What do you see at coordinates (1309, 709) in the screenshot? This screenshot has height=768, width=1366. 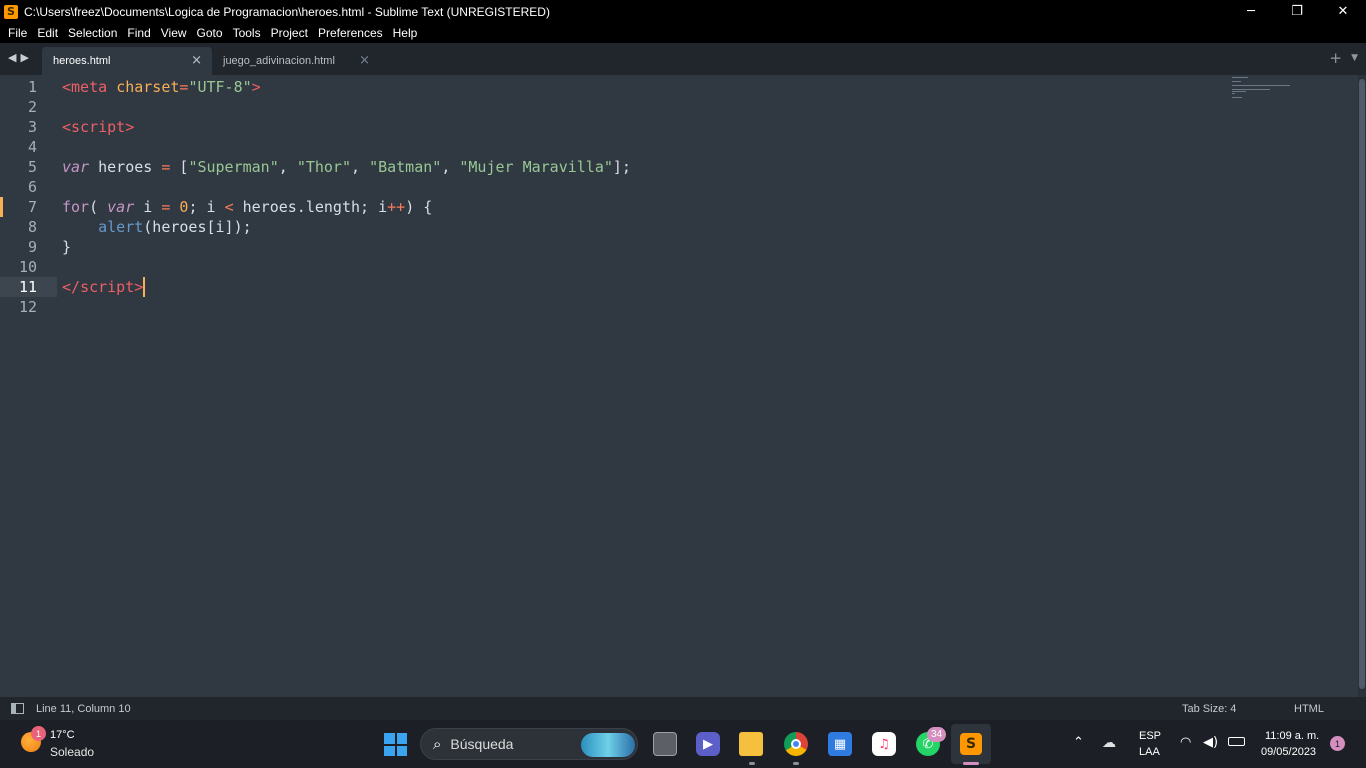 I see `syntax-selector: HTML` at bounding box center [1309, 709].